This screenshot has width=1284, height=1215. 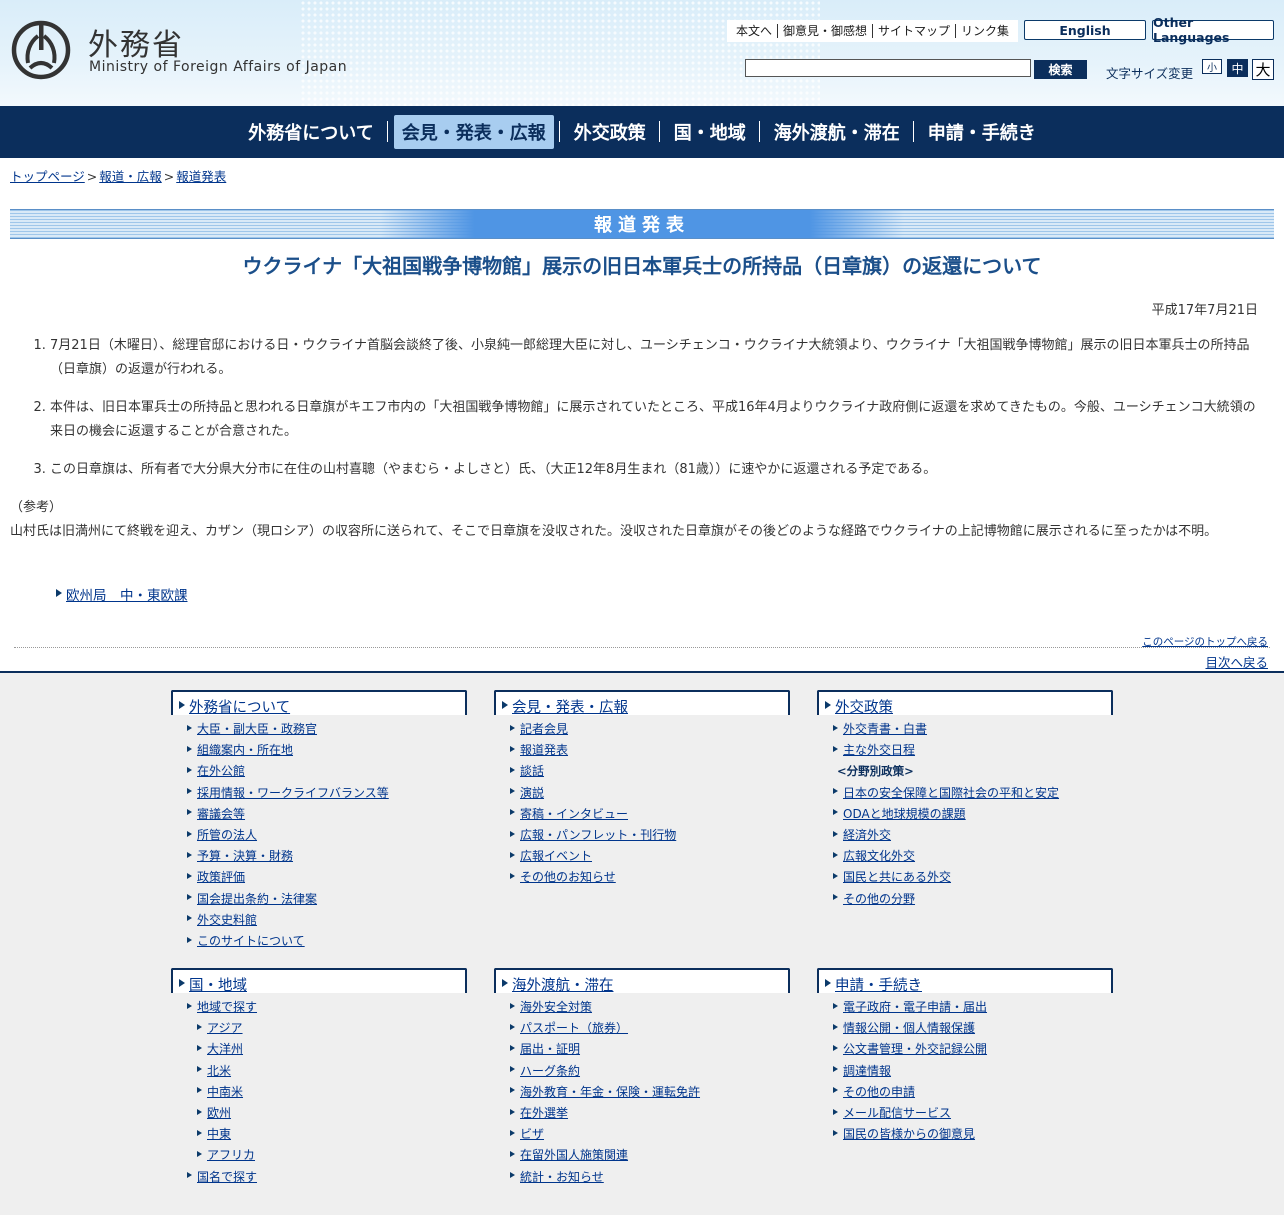 I want to click on footer-link-item: メール配信サービス, so click(x=973, y=1113).